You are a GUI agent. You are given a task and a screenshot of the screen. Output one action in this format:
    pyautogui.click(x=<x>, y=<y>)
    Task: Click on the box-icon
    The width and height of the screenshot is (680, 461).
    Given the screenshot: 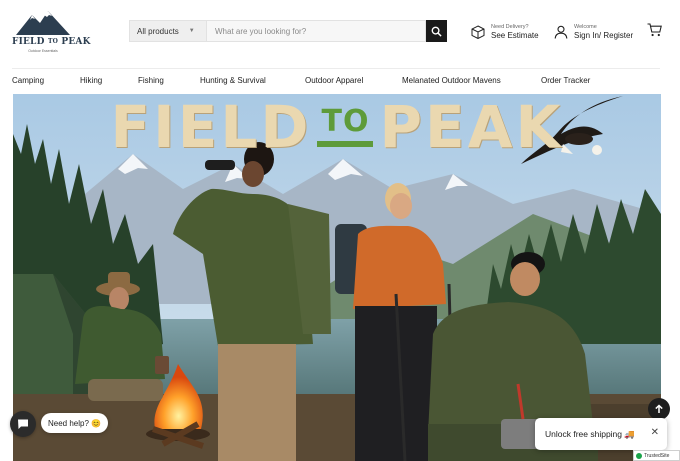 What is the action you would take?
    pyautogui.click(x=478, y=32)
    